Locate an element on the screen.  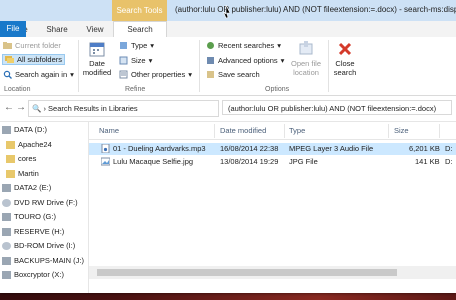
horizontal-scrollbar is located at coordinates (272, 272).